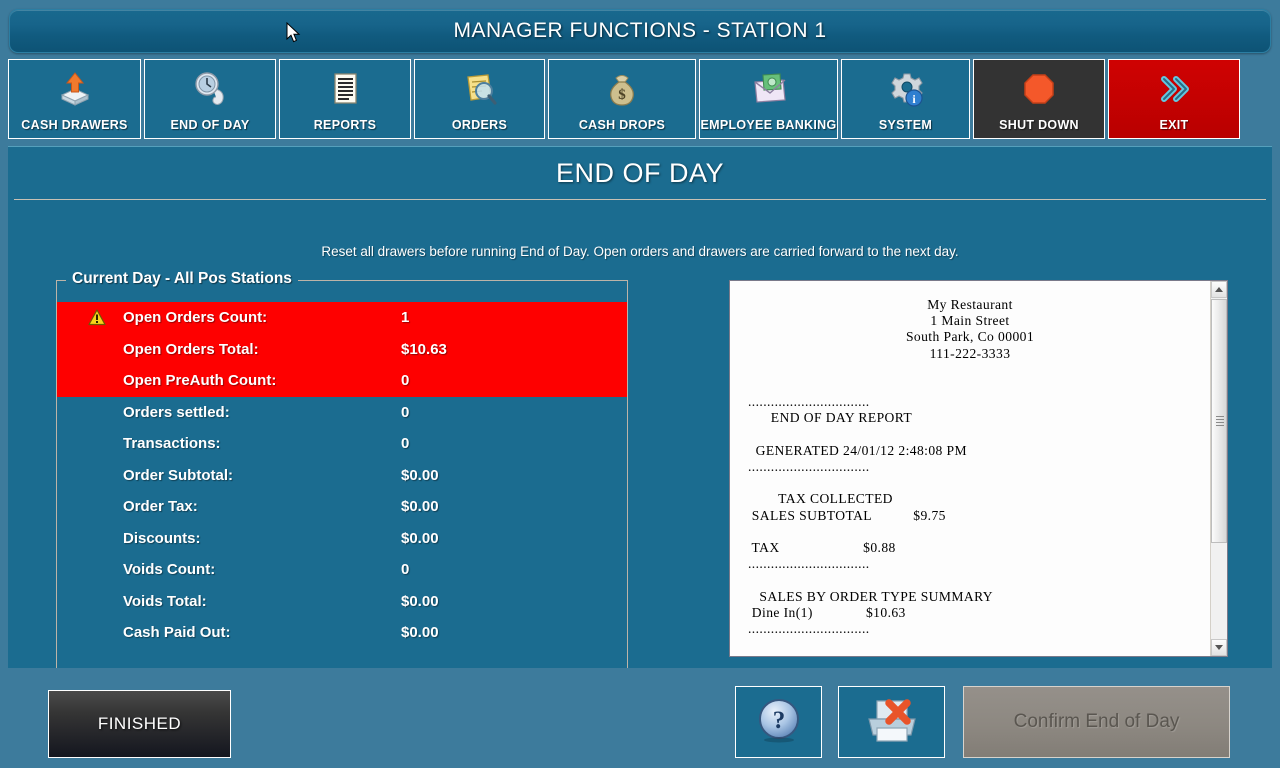 This screenshot has width=1280, height=768. I want to click on title-divider, so click(640, 199).